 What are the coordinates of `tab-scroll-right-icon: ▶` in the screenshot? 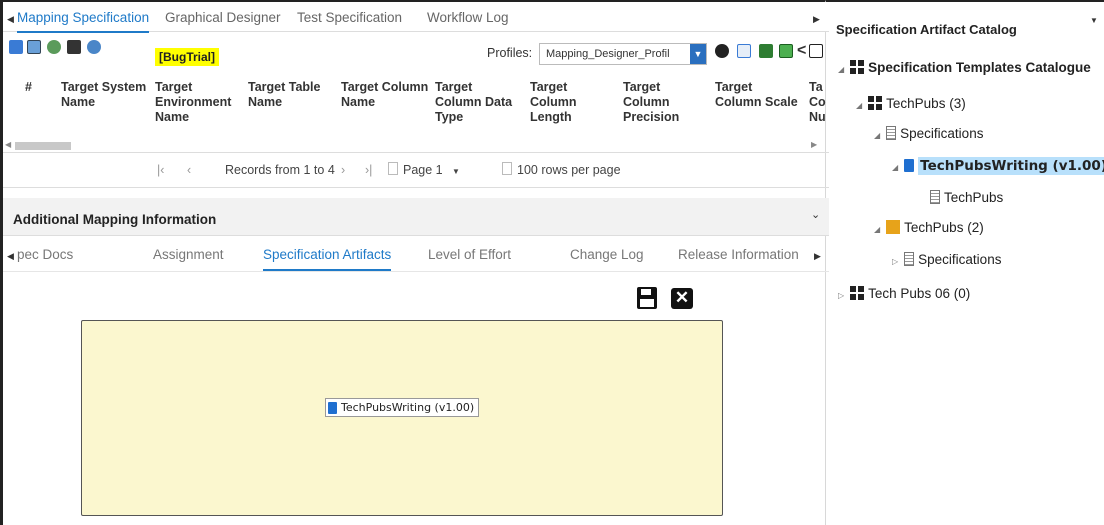 It's located at (816, 19).